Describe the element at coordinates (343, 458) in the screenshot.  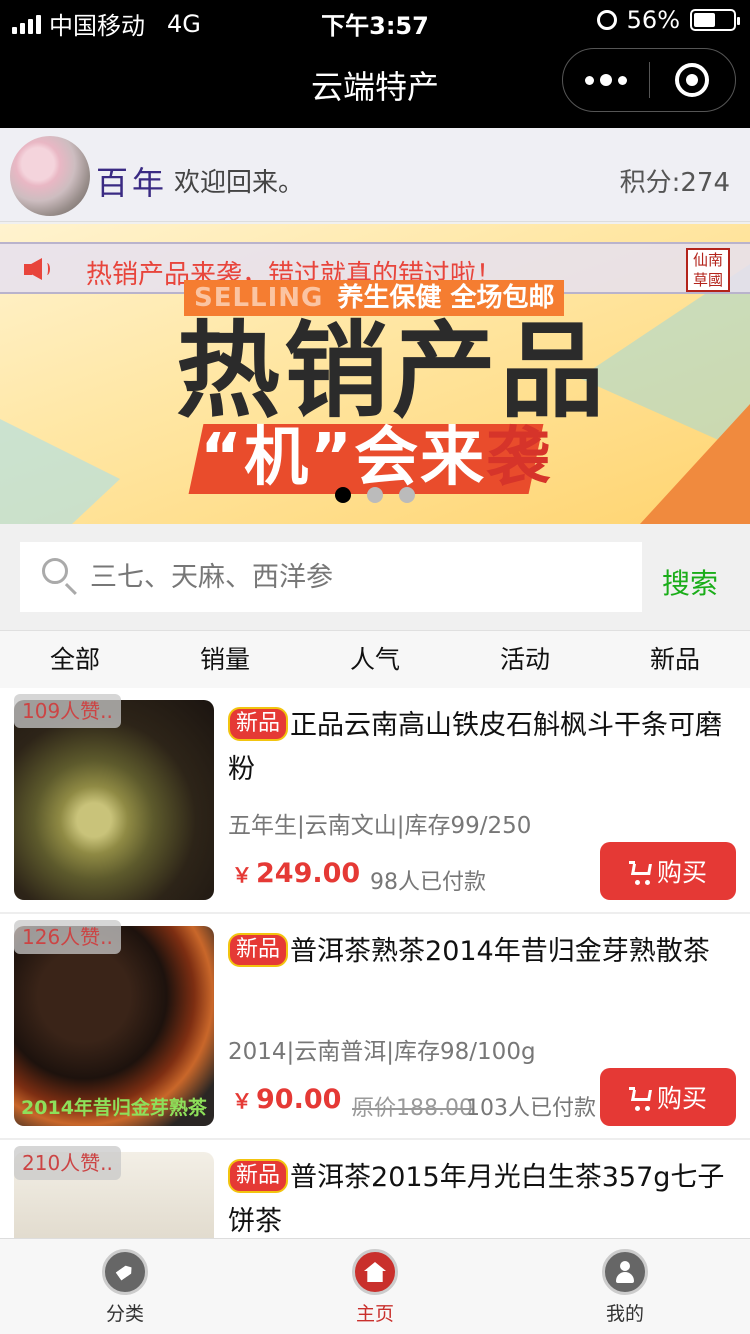
I see `banner-sub-text: “机”会来` at that location.